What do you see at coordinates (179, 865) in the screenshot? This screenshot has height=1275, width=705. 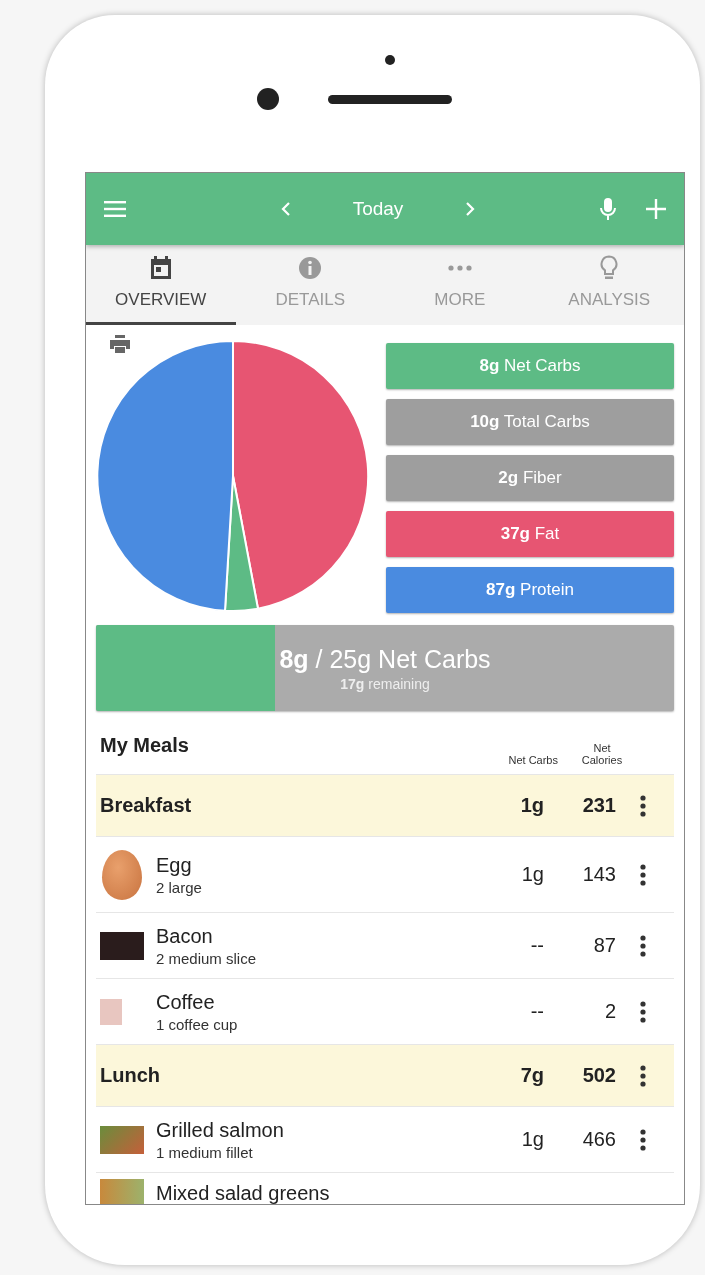 I see `food-name: Egg` at bounding box center [179, 865].